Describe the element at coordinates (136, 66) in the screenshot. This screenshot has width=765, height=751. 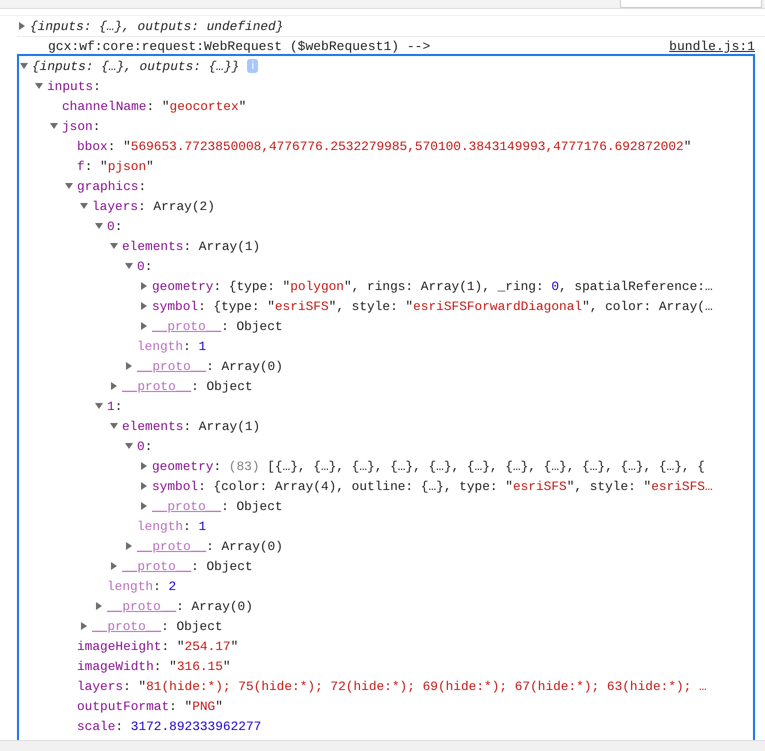
I see `object-preview: {inputs: {…}, outputs: {…}}` at that location.